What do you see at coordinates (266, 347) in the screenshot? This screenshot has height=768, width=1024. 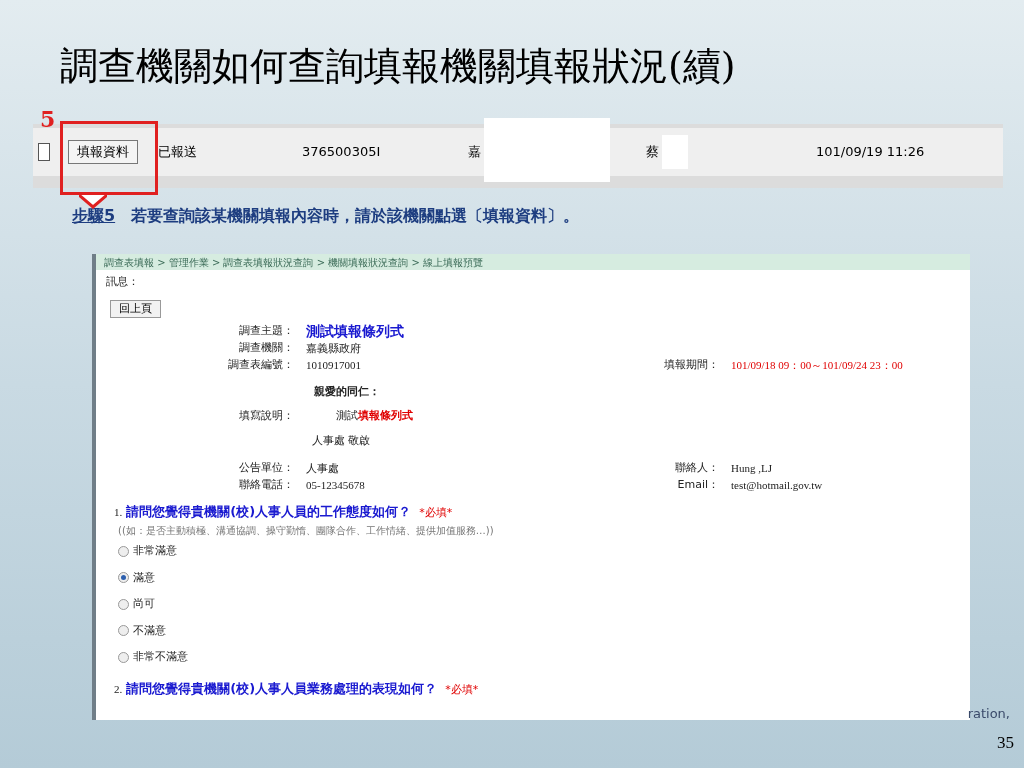 I see `field-label: 調查機關：` at bounding box center [266, 347].